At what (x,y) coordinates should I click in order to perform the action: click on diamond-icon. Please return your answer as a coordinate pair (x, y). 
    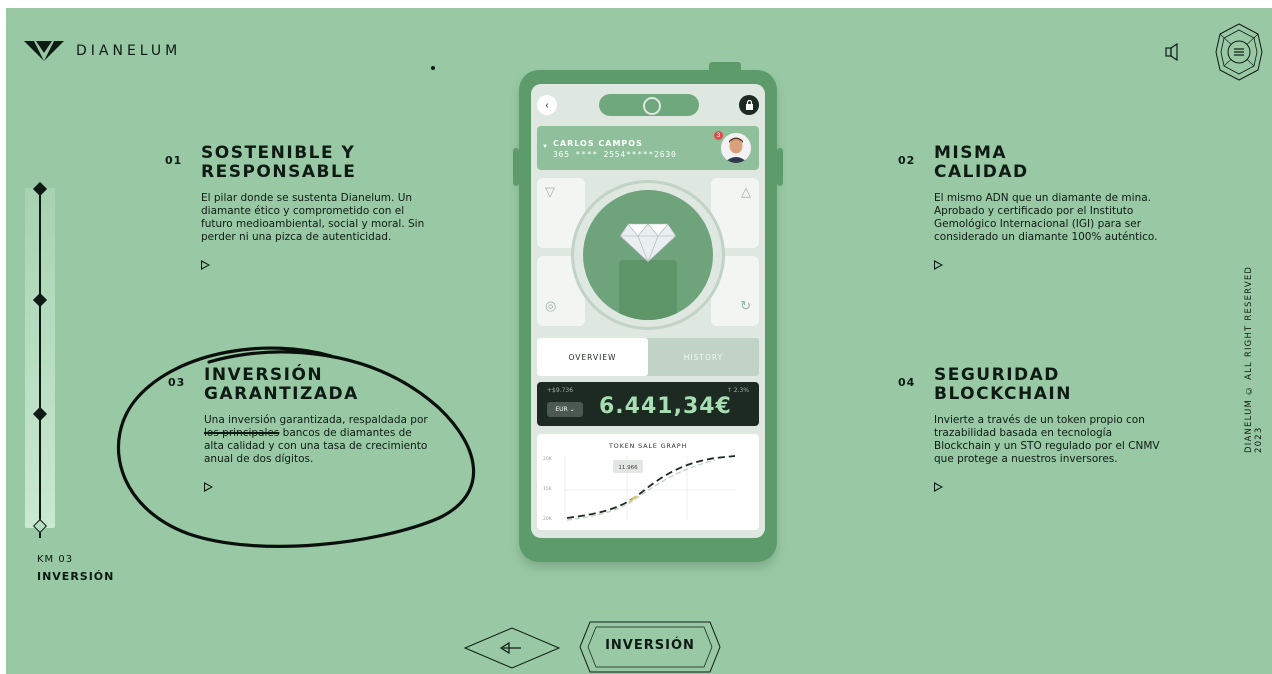
    Looking at the image, I should click on (648, 242).